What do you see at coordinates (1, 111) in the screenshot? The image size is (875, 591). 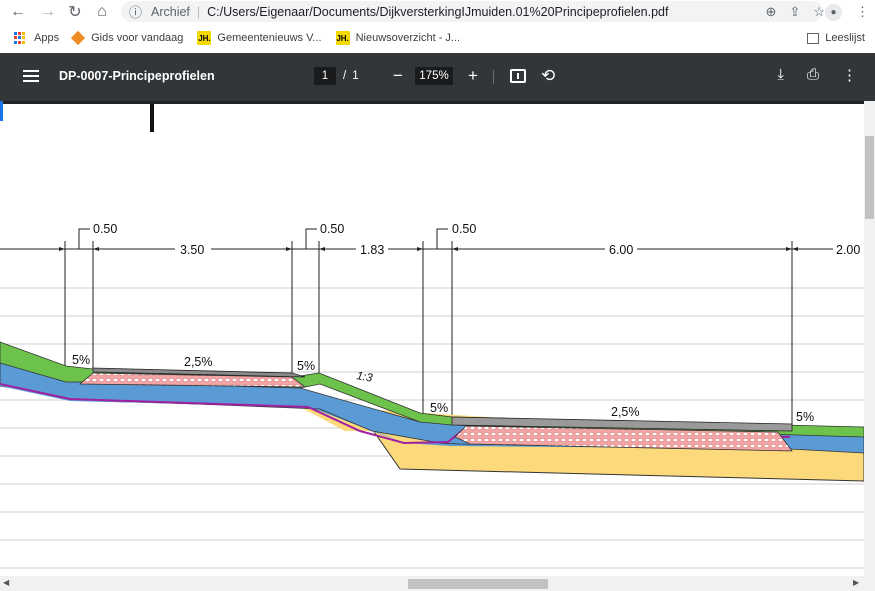 I see `page-edge-marker` at bounding box center [1, 111].